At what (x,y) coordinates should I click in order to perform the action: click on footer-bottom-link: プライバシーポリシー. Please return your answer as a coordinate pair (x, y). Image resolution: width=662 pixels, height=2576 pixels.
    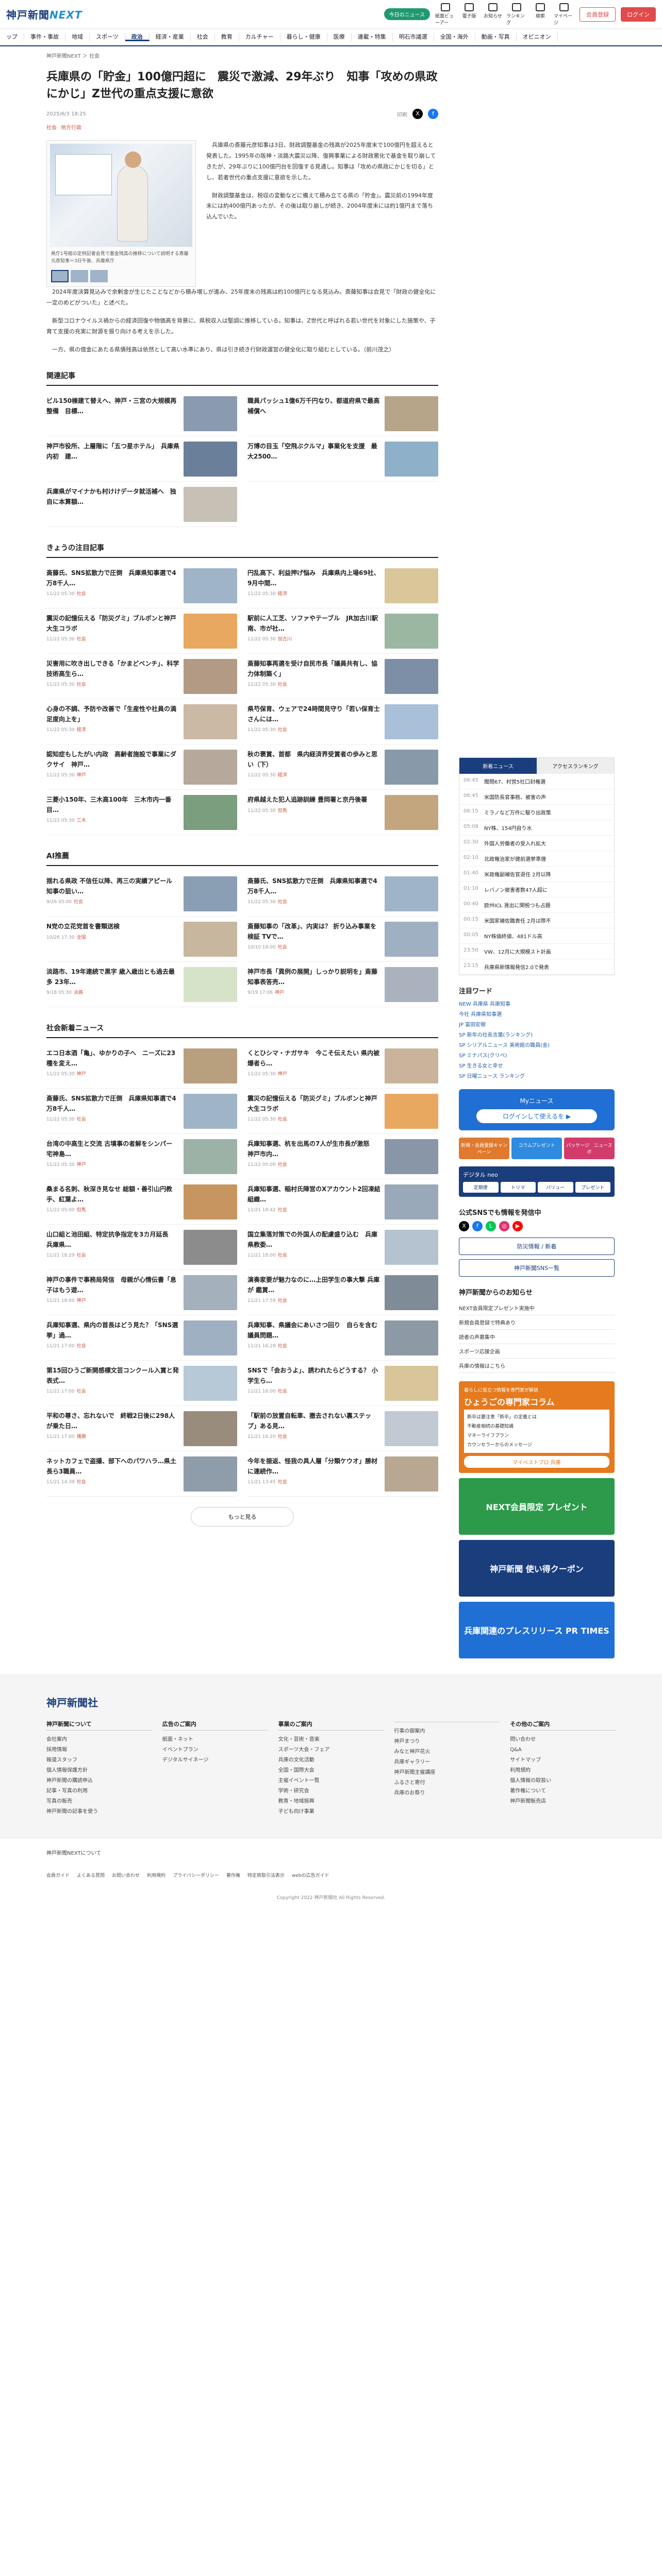
    Looking at the image, I should click on (196, 1875).